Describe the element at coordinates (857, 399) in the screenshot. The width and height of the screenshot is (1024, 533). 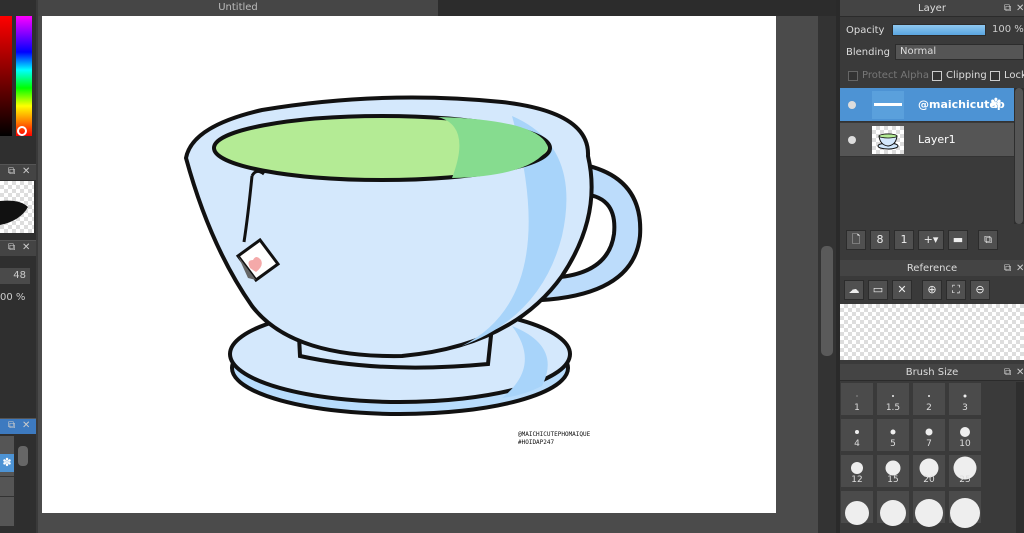
I see `brush-size-cell: 1` at that location.